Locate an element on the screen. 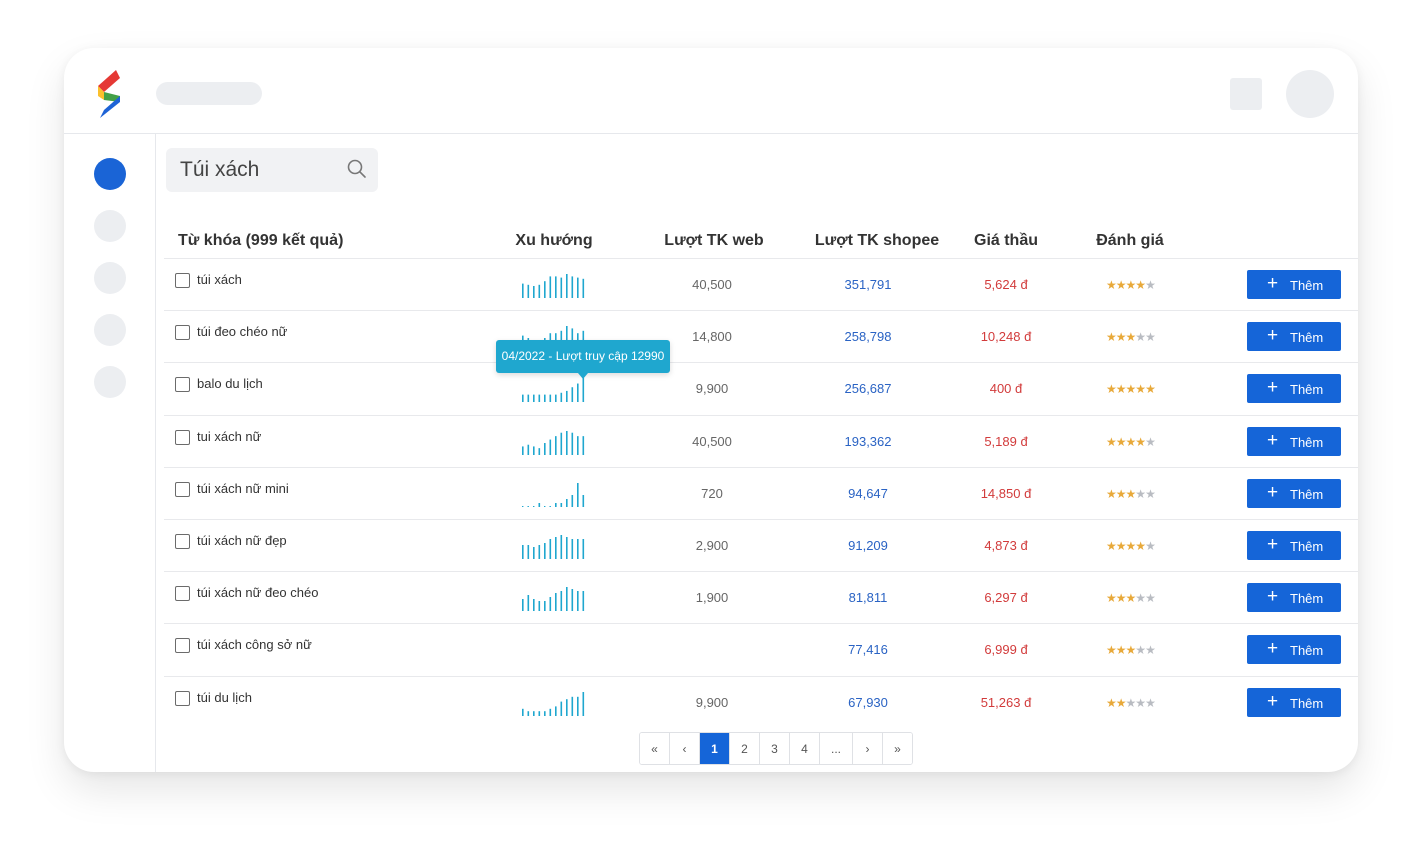 Image resolution: width=1422 pixels, height=852 pixels. shopee-searches: 91,209 is located at coordinates (868, 545).